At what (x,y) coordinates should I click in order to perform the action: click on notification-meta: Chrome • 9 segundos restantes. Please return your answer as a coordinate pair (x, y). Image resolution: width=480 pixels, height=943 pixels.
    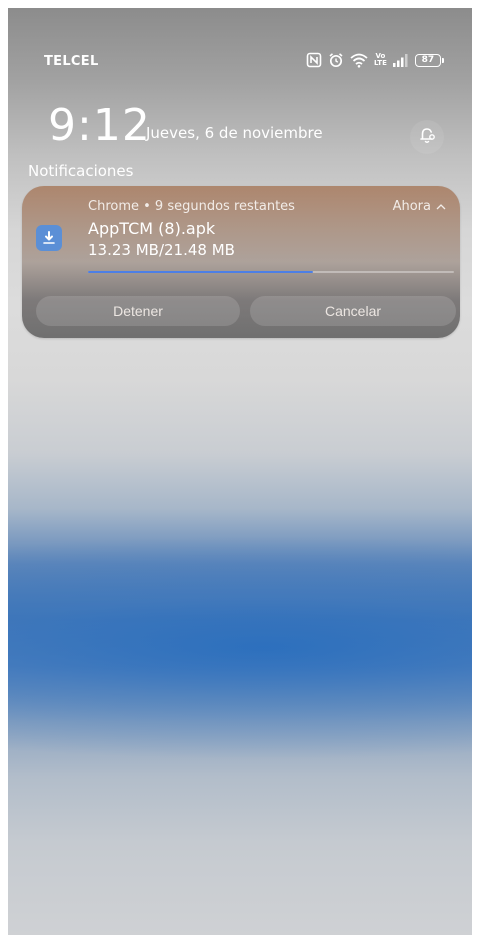
    Looking at the image, I should click on (191, 206).